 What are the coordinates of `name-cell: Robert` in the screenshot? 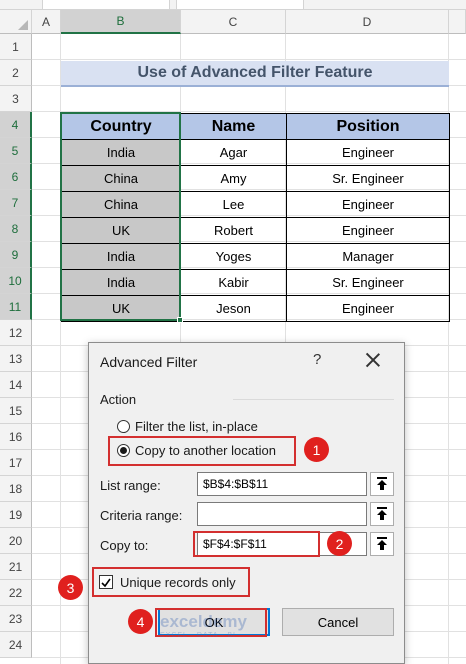 It's located at (233, 230).